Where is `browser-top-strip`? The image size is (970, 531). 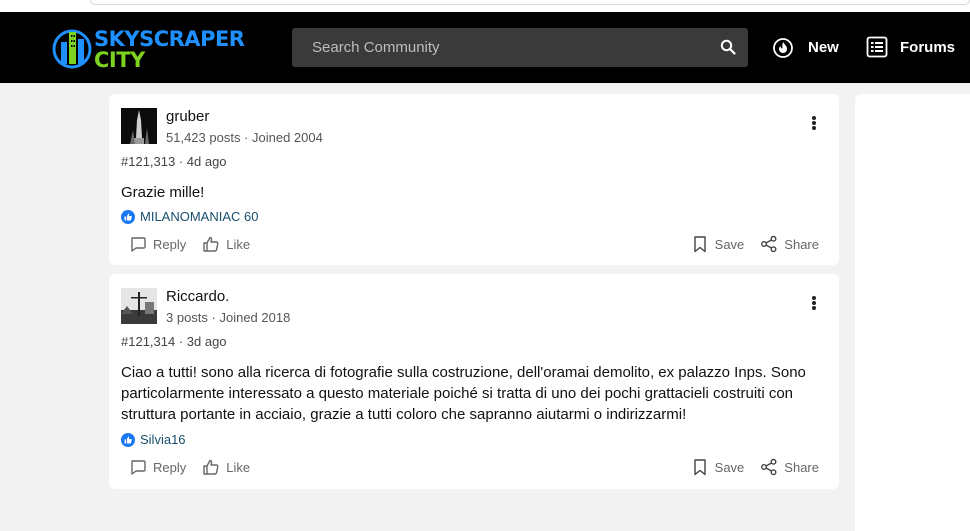 browser-top-strip is located at coordinates (485, 6).